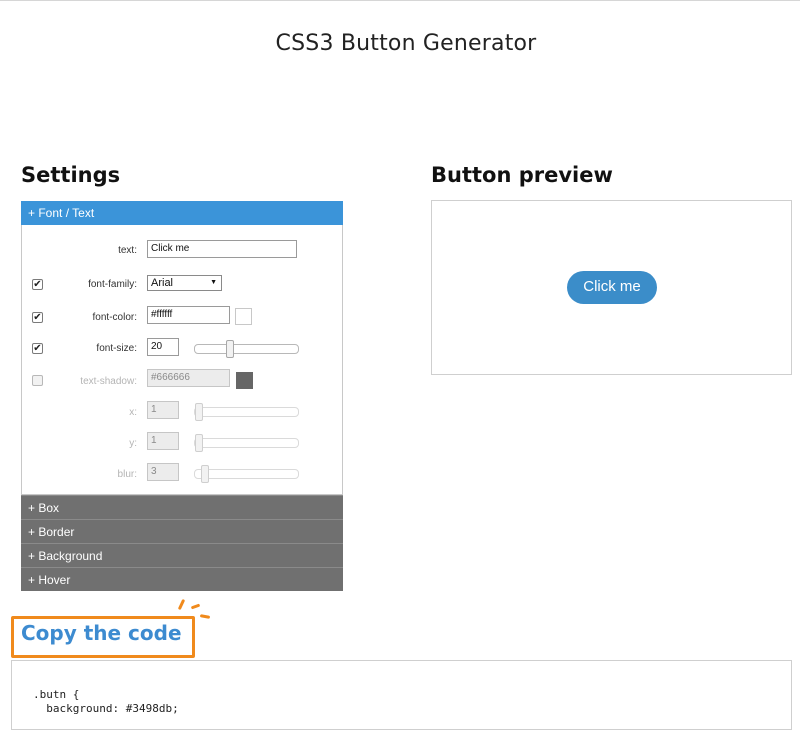 The width and height of the screenshot is (800, 730). What do you see at coordinates (246, 443) in the screenshot?
I see `shadow-y-slider` at bounding box center [246, 443].